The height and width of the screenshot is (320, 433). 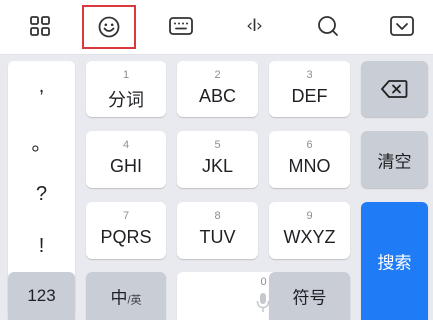 I want to click on key-7: 7 PQRS, so click(x=126, y=230).